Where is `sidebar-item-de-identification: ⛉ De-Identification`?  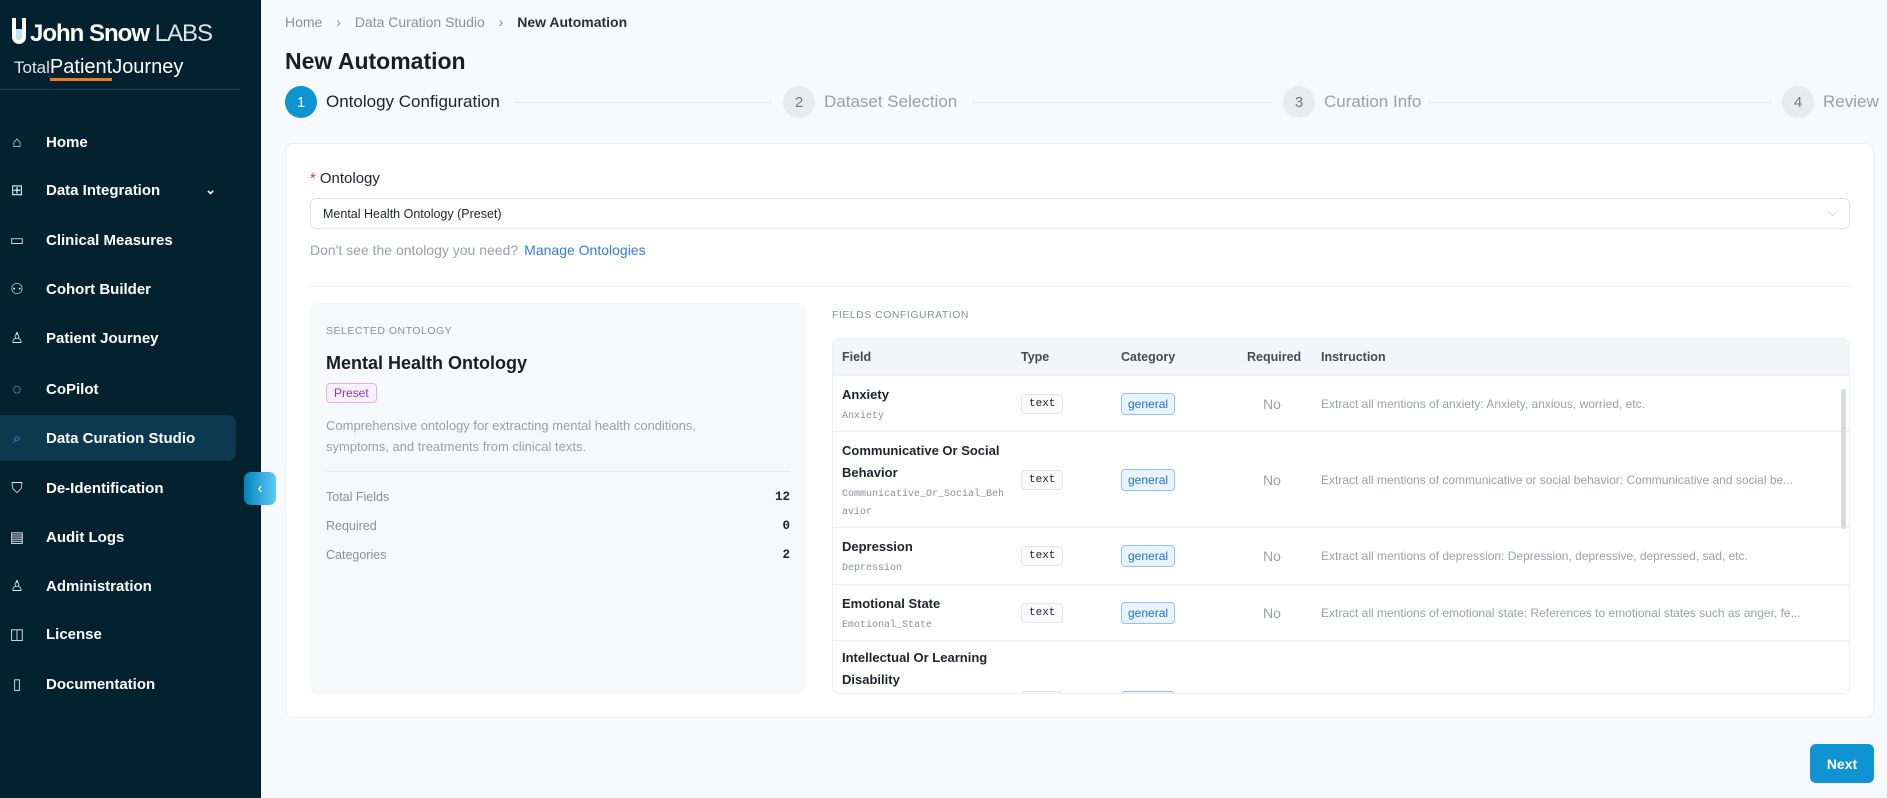
sidebar-item-de-identification: ⛉ De-Identification is located at coordinates (118, 488).